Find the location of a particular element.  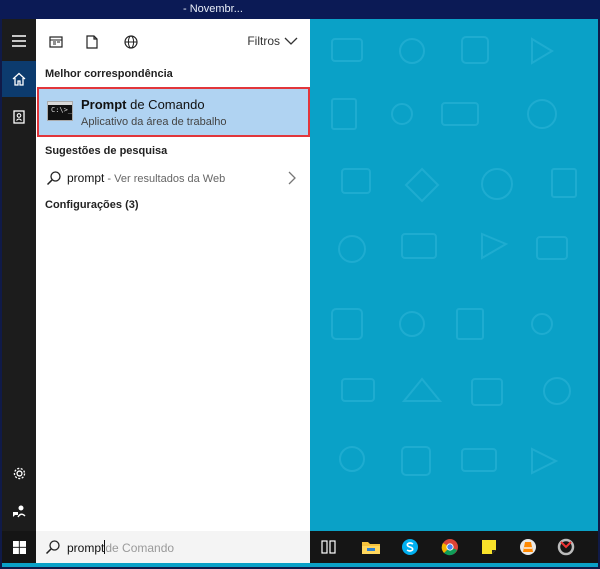

taskbar-app is located at coordinates (566, 547).